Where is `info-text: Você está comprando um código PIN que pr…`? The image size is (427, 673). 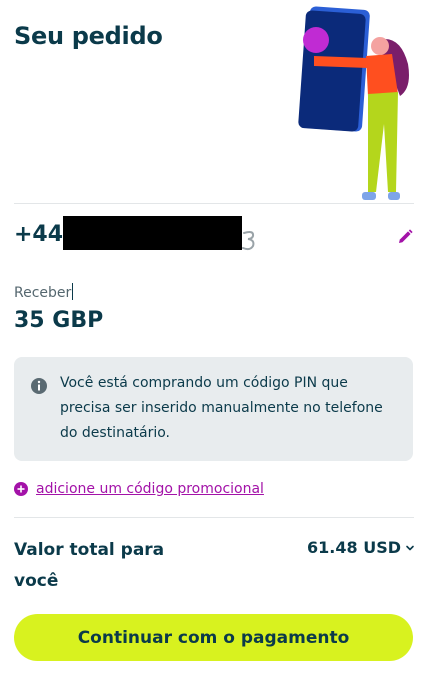
info-text: Você está comprando um código PIN que pr… is located at coordinates (221, 408).